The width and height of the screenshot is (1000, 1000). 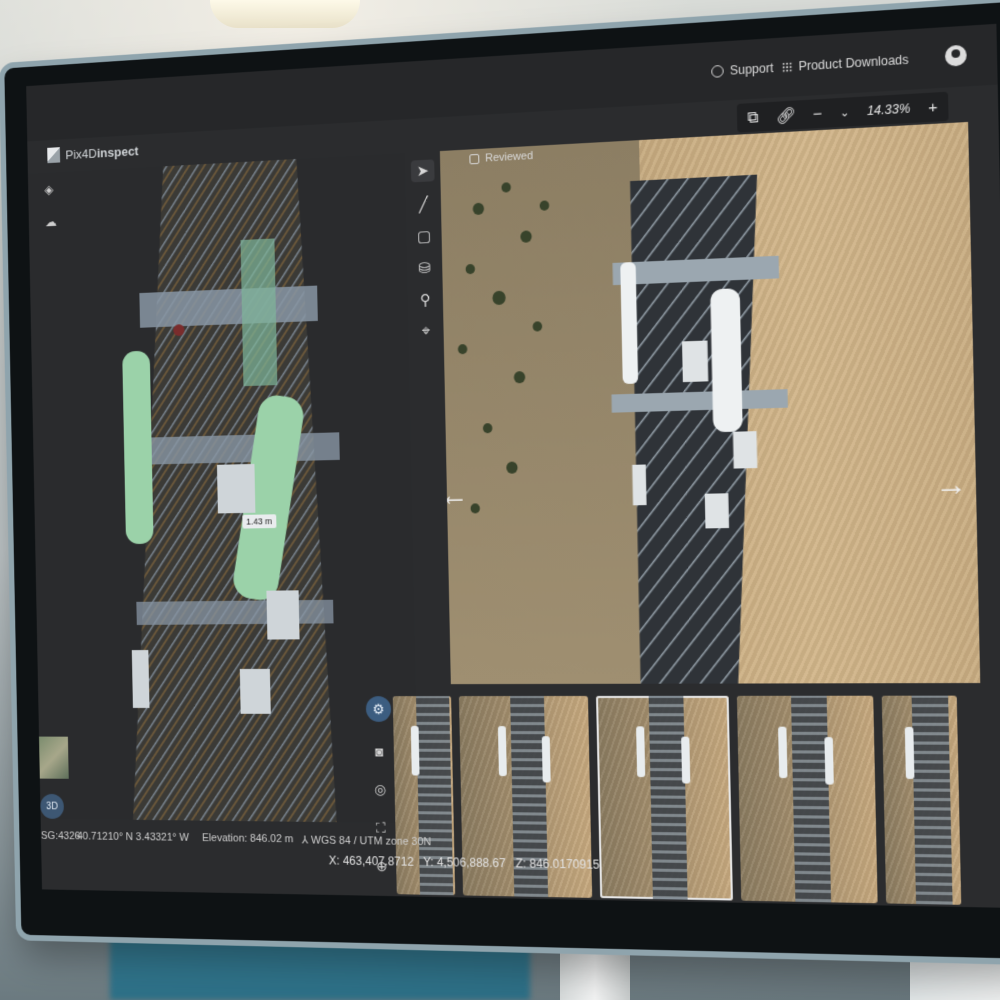 What do you see at coordinates (951, 485) in the screenshot?
I see `next-image-arrow: →` at bounding box center [951, 485].